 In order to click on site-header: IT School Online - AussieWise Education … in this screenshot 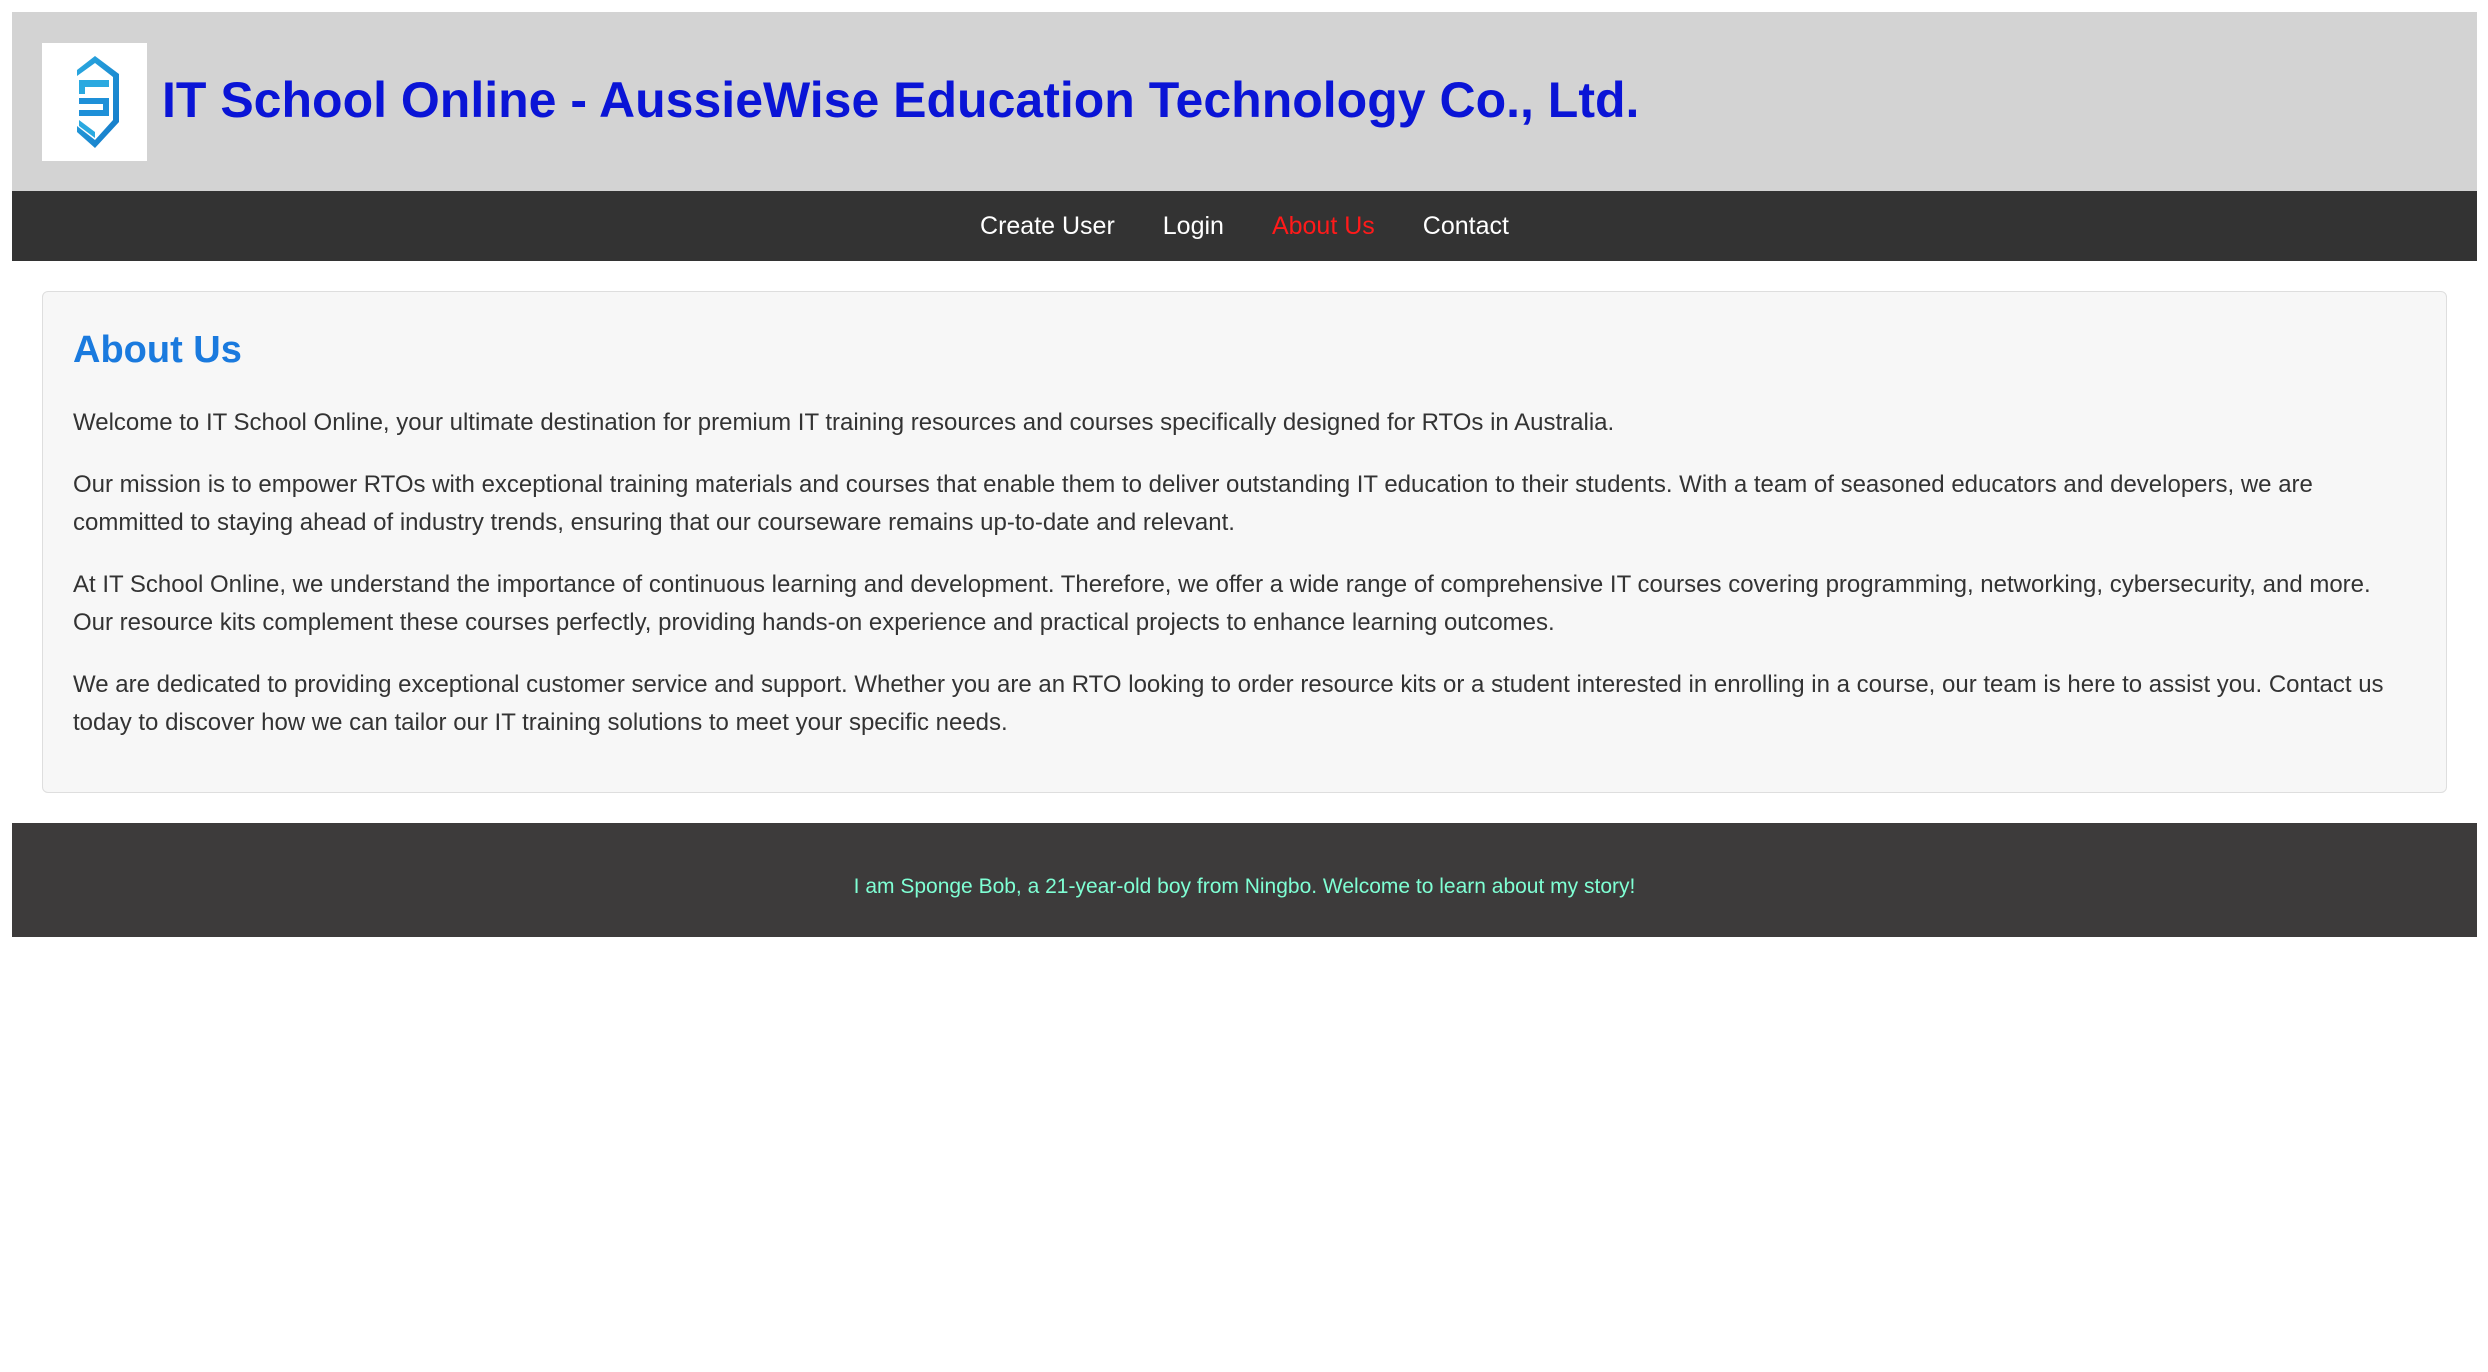, I will do `click(1244, 101)`.